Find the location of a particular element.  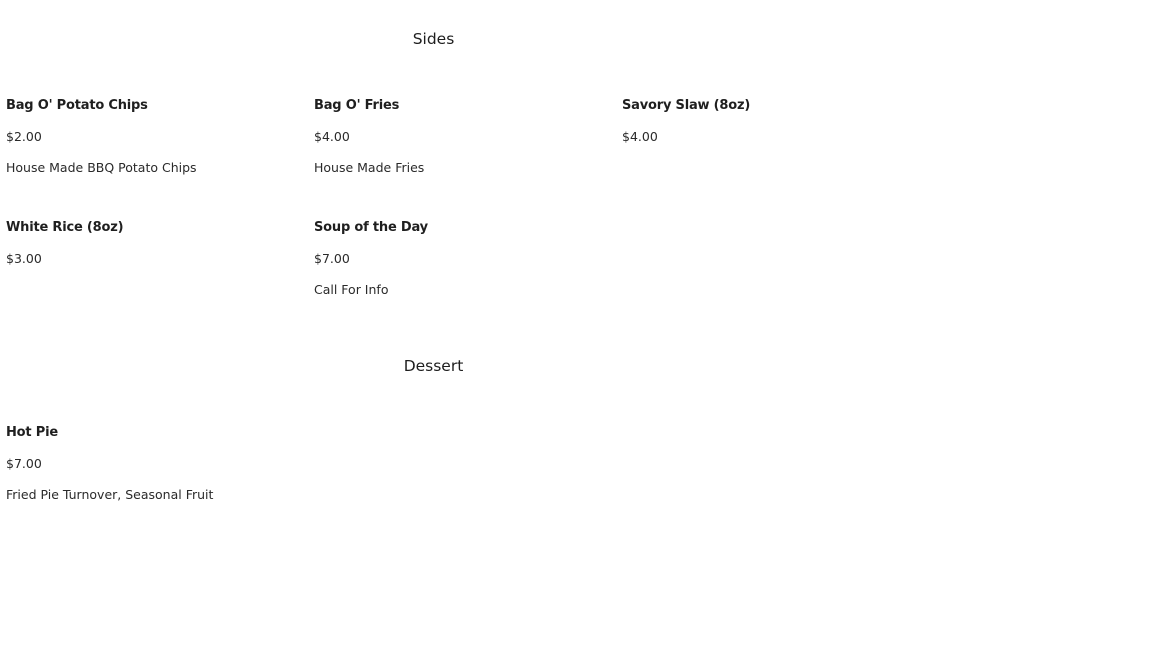

item-price: $2.00 is located at coordinates (24, 136).